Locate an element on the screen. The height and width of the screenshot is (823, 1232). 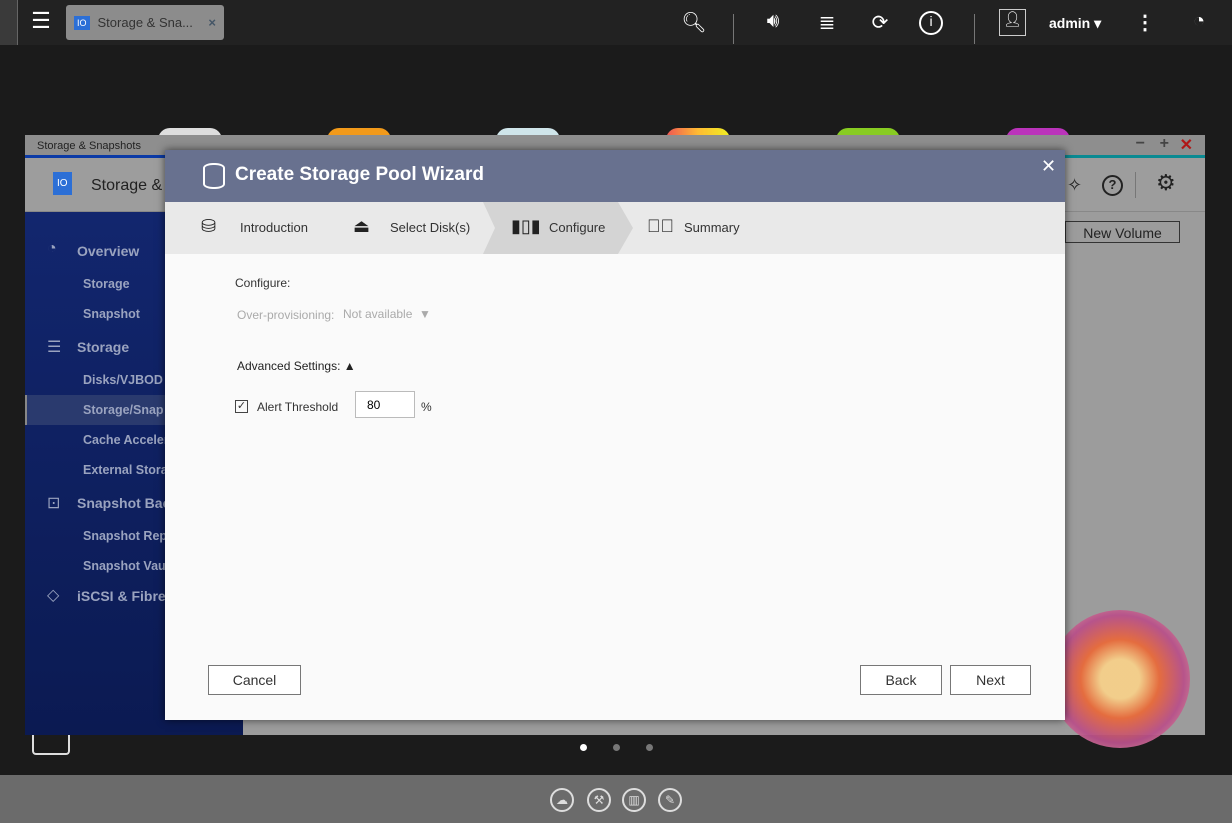
close-window-button: ✕ is located at coordinates (1186, 145).